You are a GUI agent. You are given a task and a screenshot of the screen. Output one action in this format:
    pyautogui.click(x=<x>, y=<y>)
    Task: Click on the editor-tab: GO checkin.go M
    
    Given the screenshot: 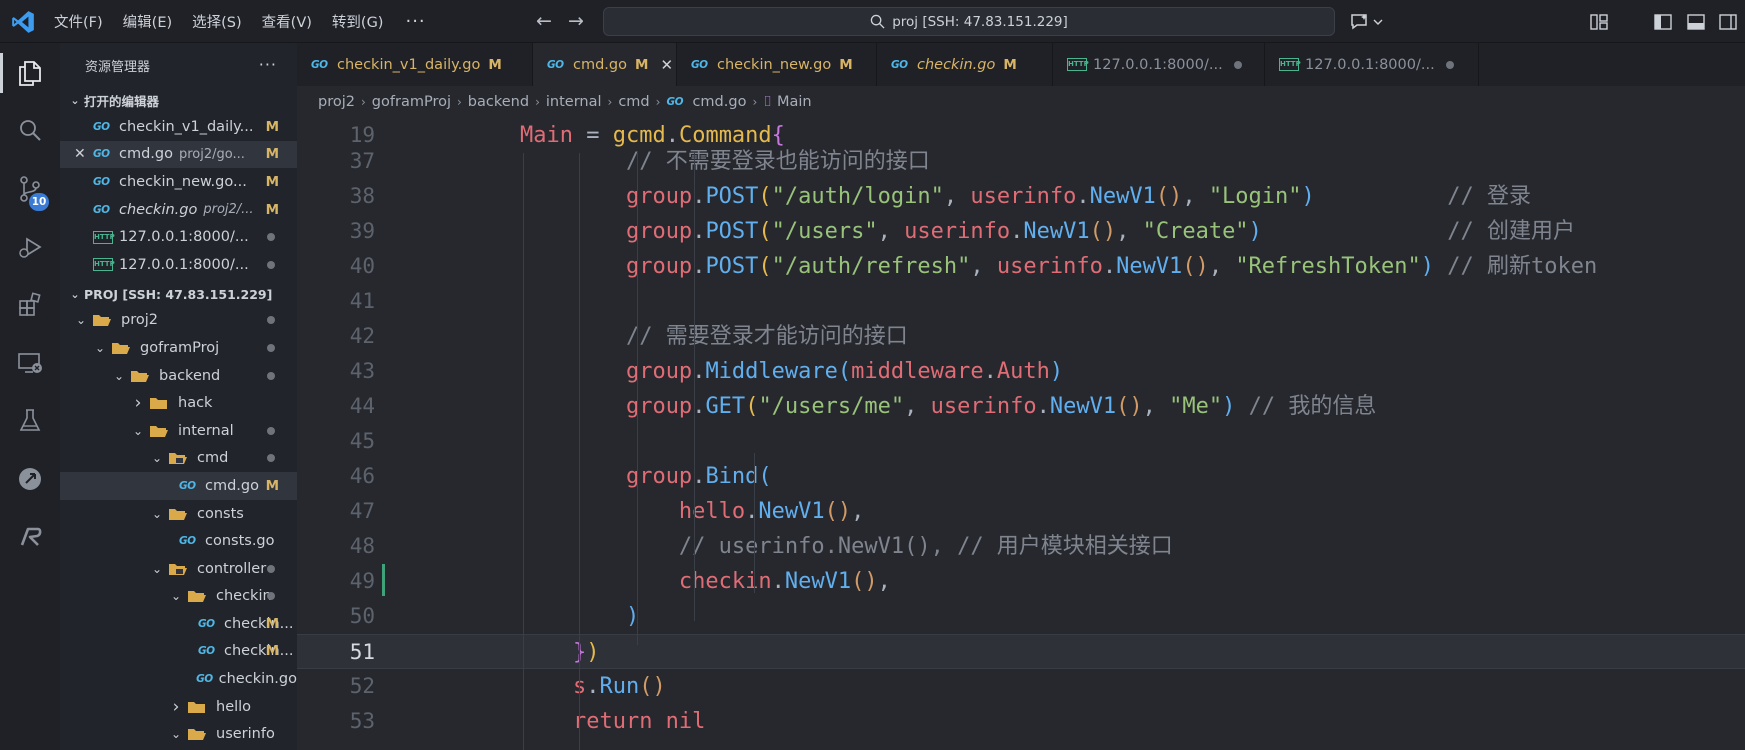 What is the action you would take?
    pyautogui.click(x=965, y=64)
    